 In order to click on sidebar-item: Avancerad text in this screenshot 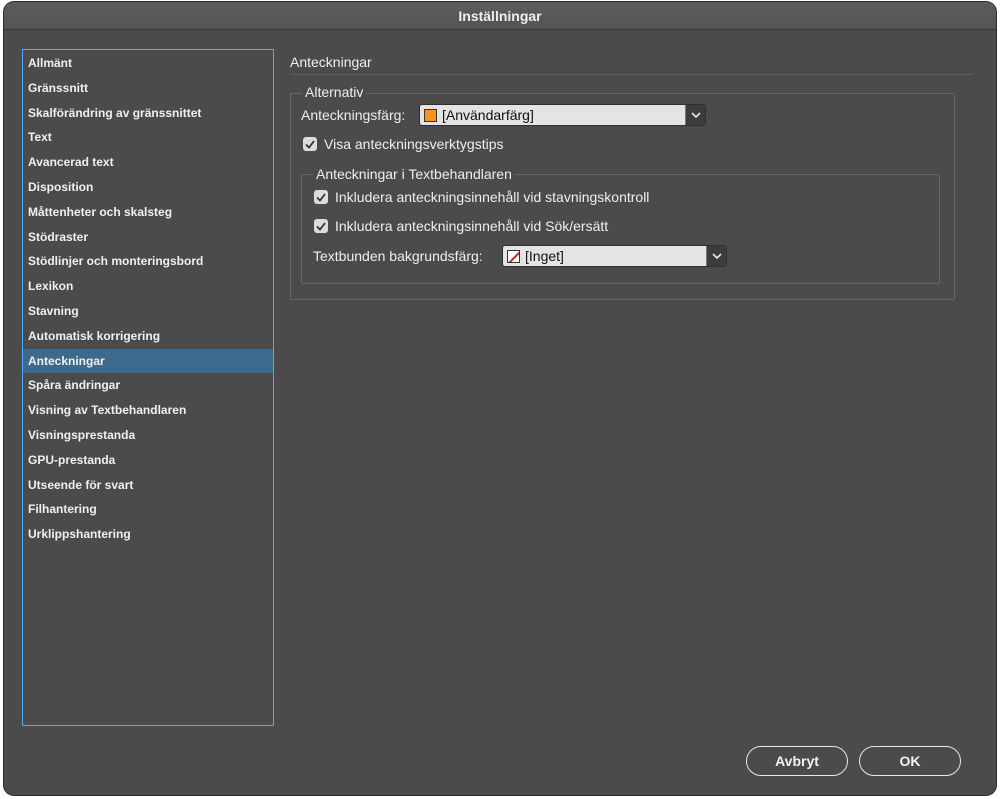, I will do `click(148, 162)`.